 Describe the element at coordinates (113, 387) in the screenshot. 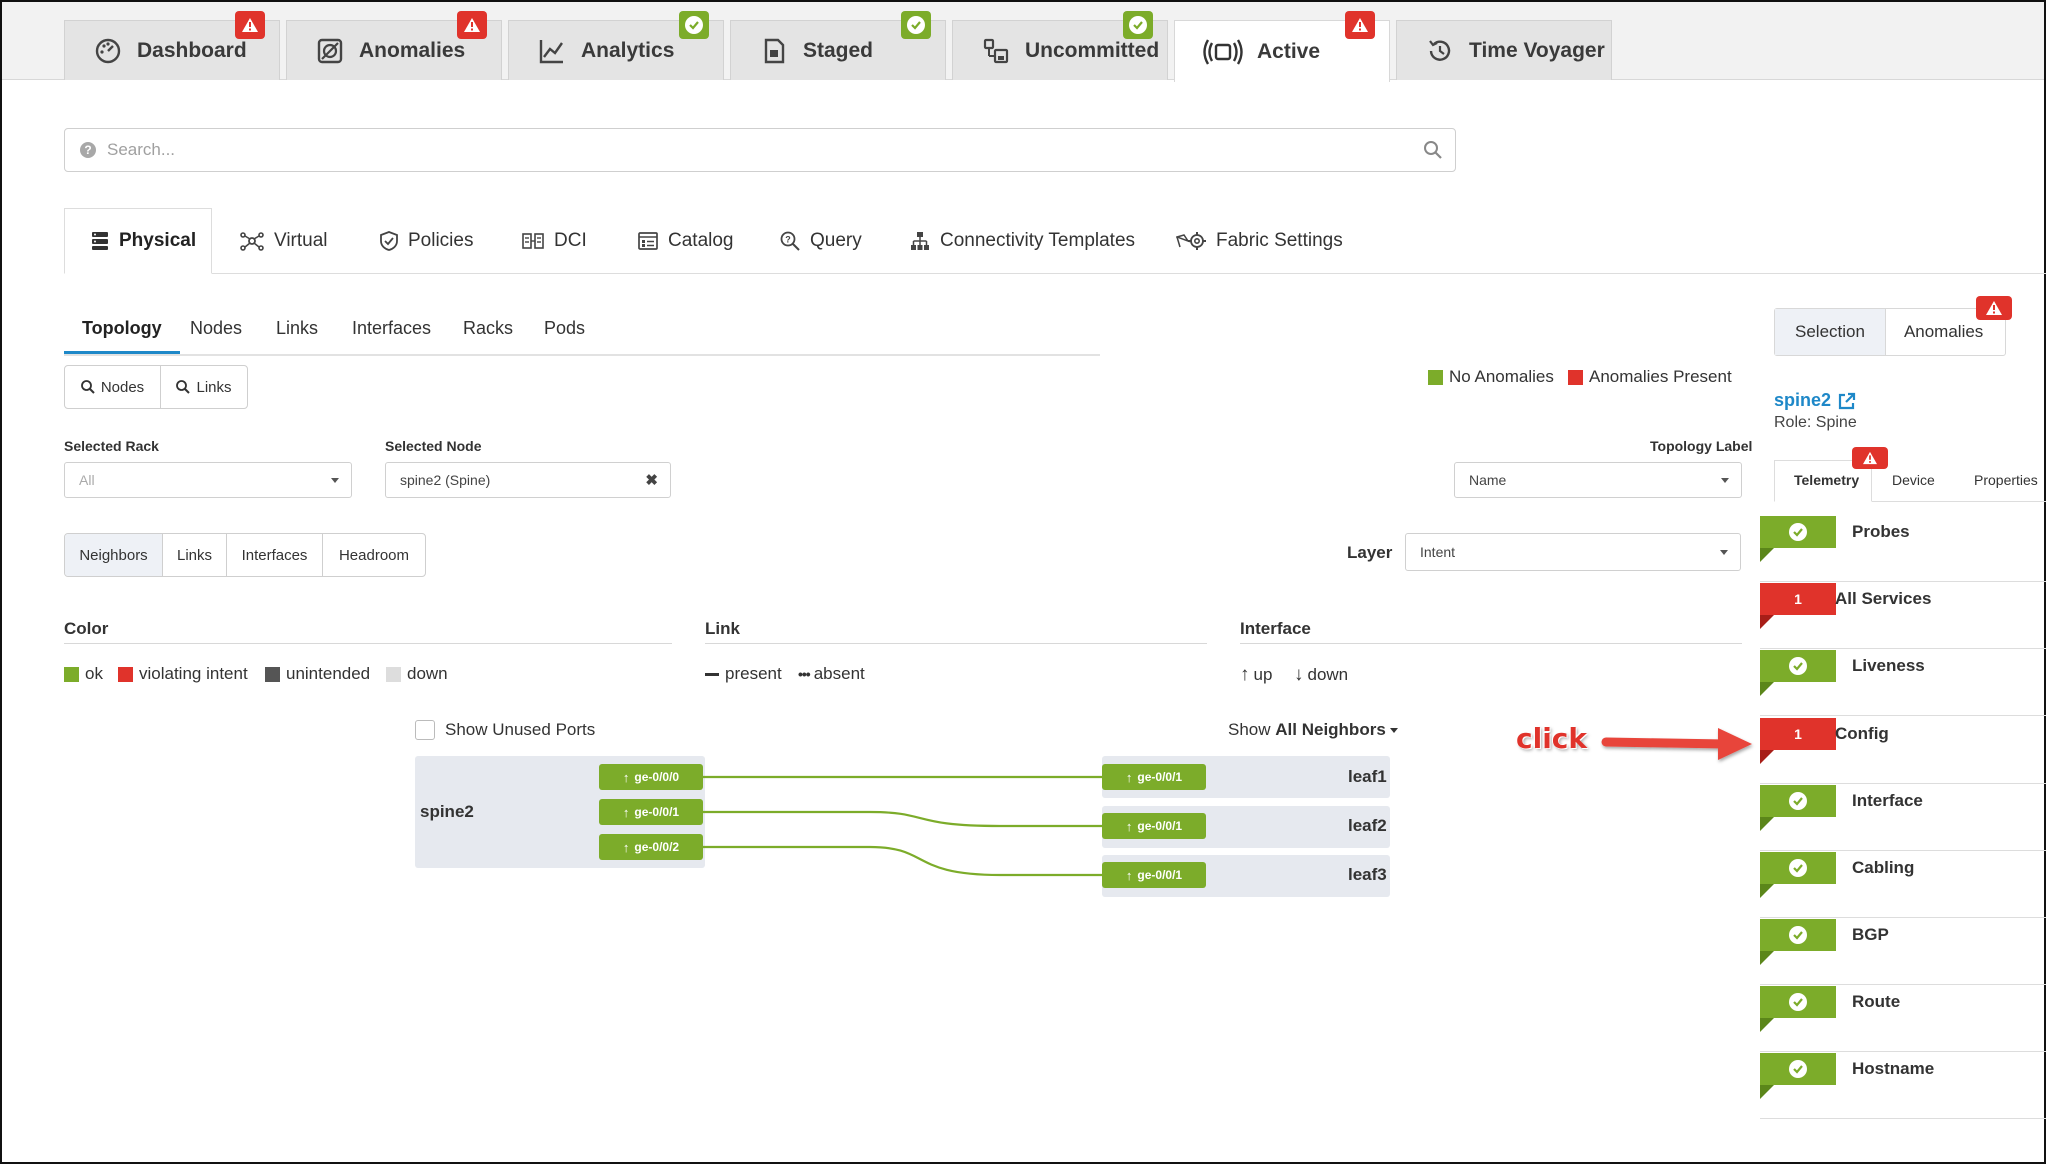

I see `search-nodes-button: Nodes` at that location.